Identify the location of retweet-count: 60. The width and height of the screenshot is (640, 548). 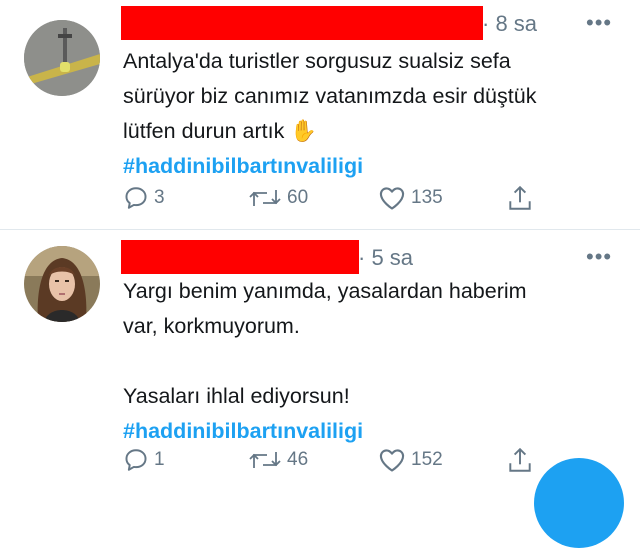
(298, 197).